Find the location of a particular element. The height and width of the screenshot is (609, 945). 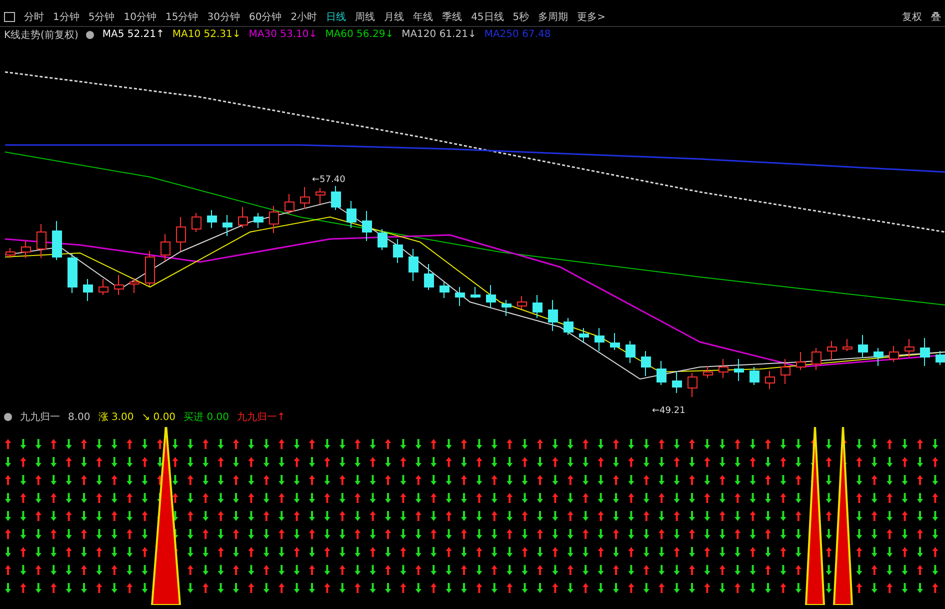

period-tab: 更多> is located at coordinates (591, 17).